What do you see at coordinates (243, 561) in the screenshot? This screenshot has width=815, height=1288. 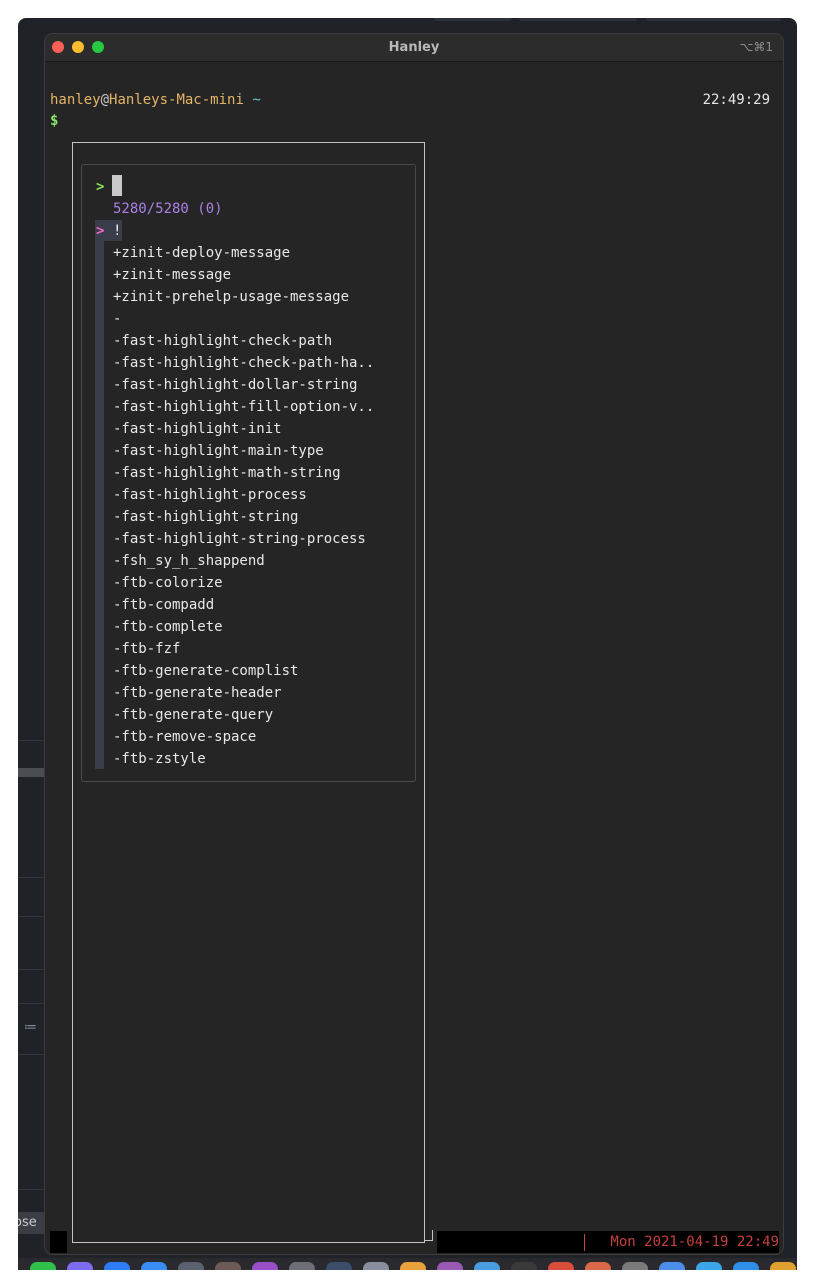 I see `fzf-result-item: -fsh_sy_h_shappend` at bounding box center [243, 561].